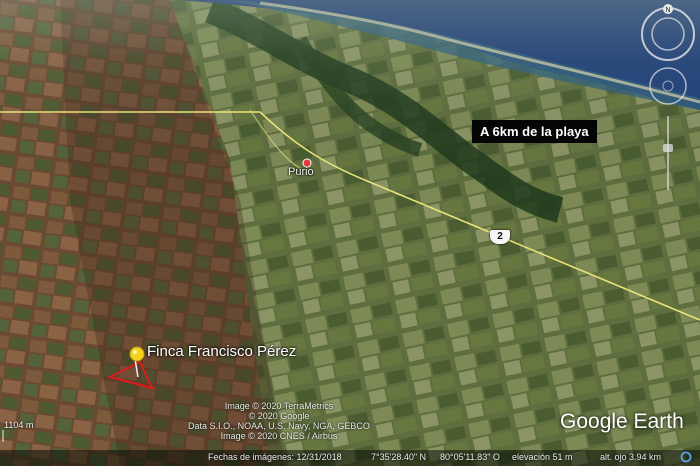 This screenshot has height=466, width=700. I want to click on elevation-readout: elevación 51 m, so click(542, 457).